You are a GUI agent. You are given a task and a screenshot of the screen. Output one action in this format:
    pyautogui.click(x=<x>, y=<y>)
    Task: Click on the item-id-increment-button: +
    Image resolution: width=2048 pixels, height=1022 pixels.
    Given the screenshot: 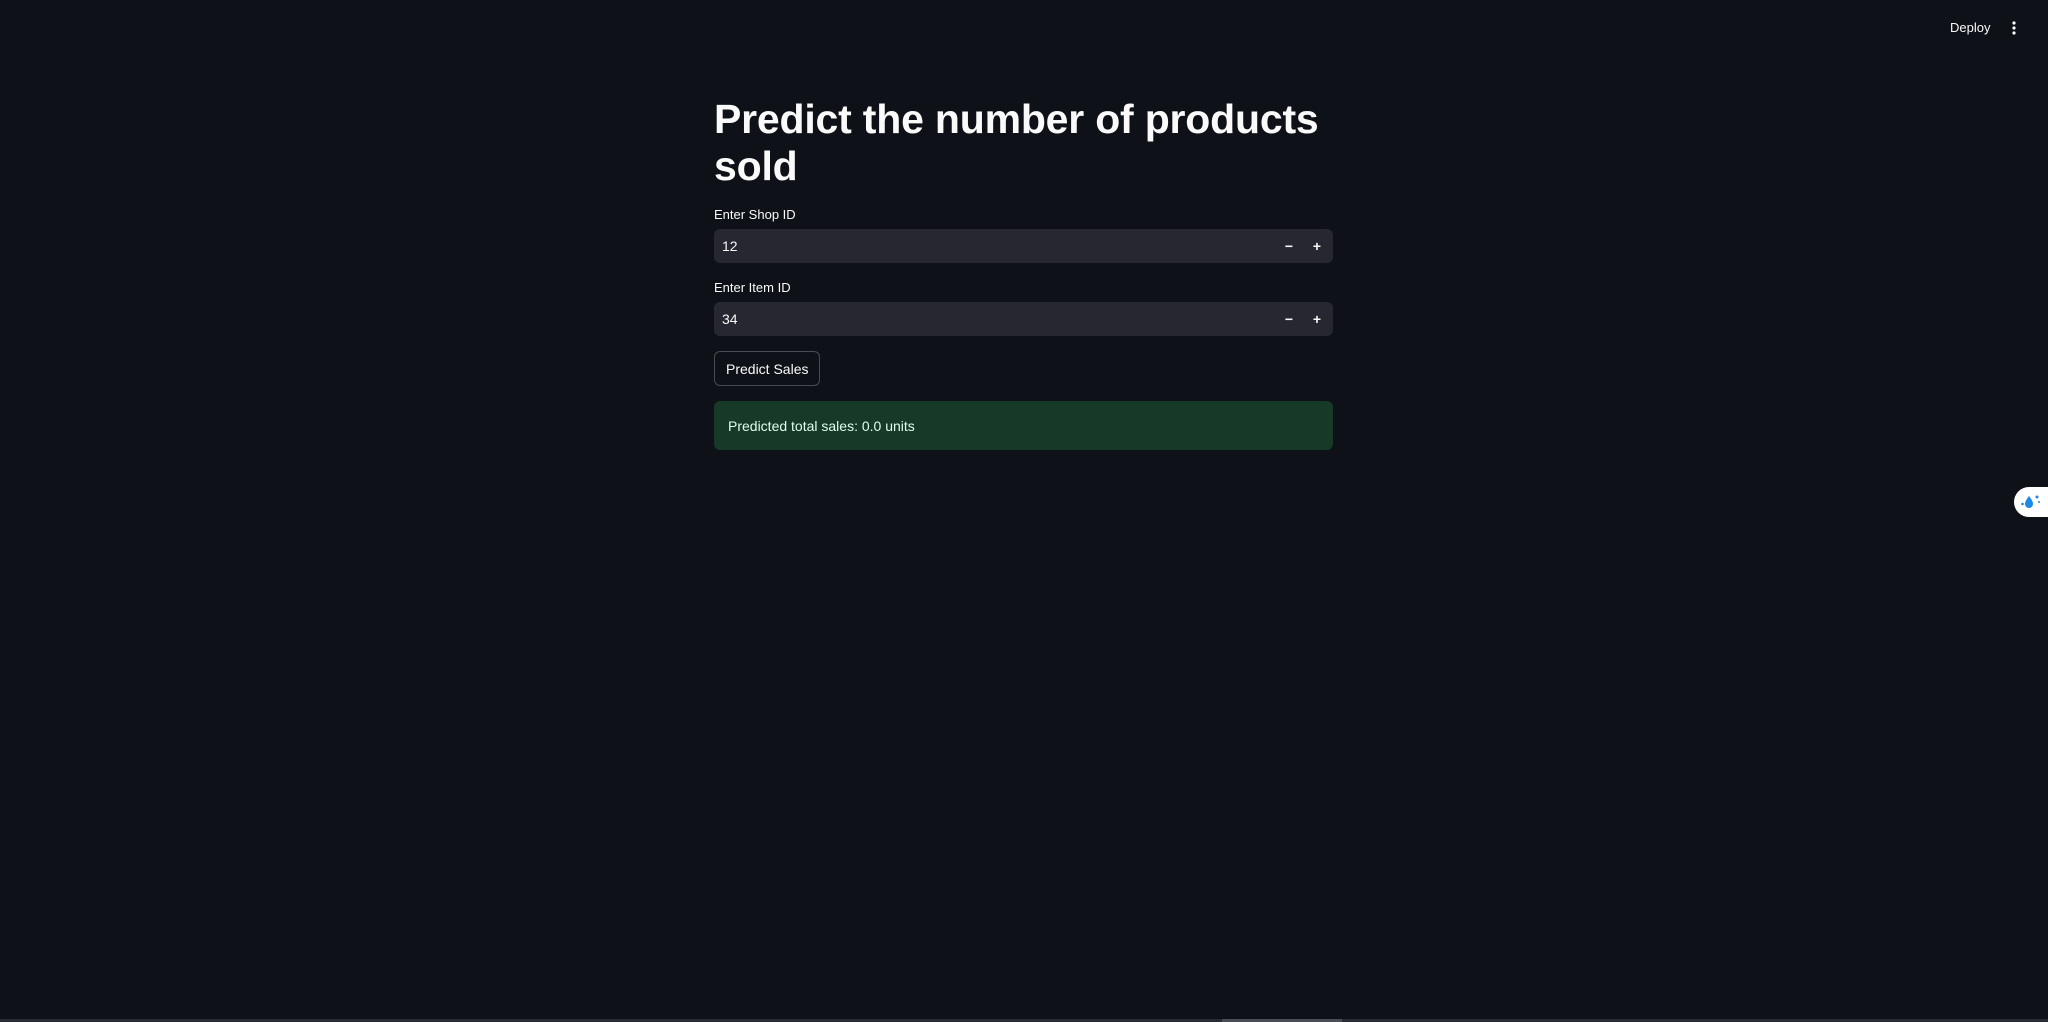 What is the action you would take?
    pyautogui.click(x=1317, y=319)
    